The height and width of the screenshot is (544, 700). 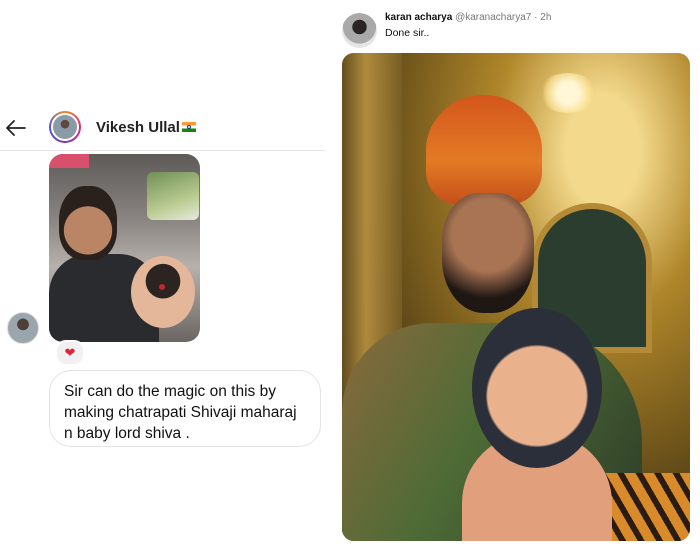 I want to click on contact-name-row: Vikesh Ullal, so click(x=146, y=127).